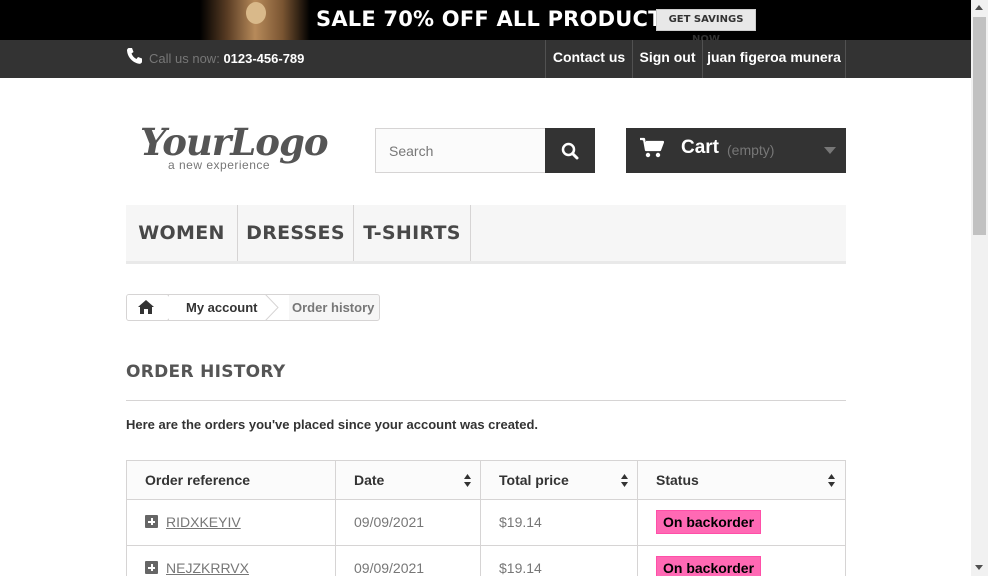 Image resolution: width=988 pixels, height=576 pixels. I want to click on search-button, so click(570, 150).